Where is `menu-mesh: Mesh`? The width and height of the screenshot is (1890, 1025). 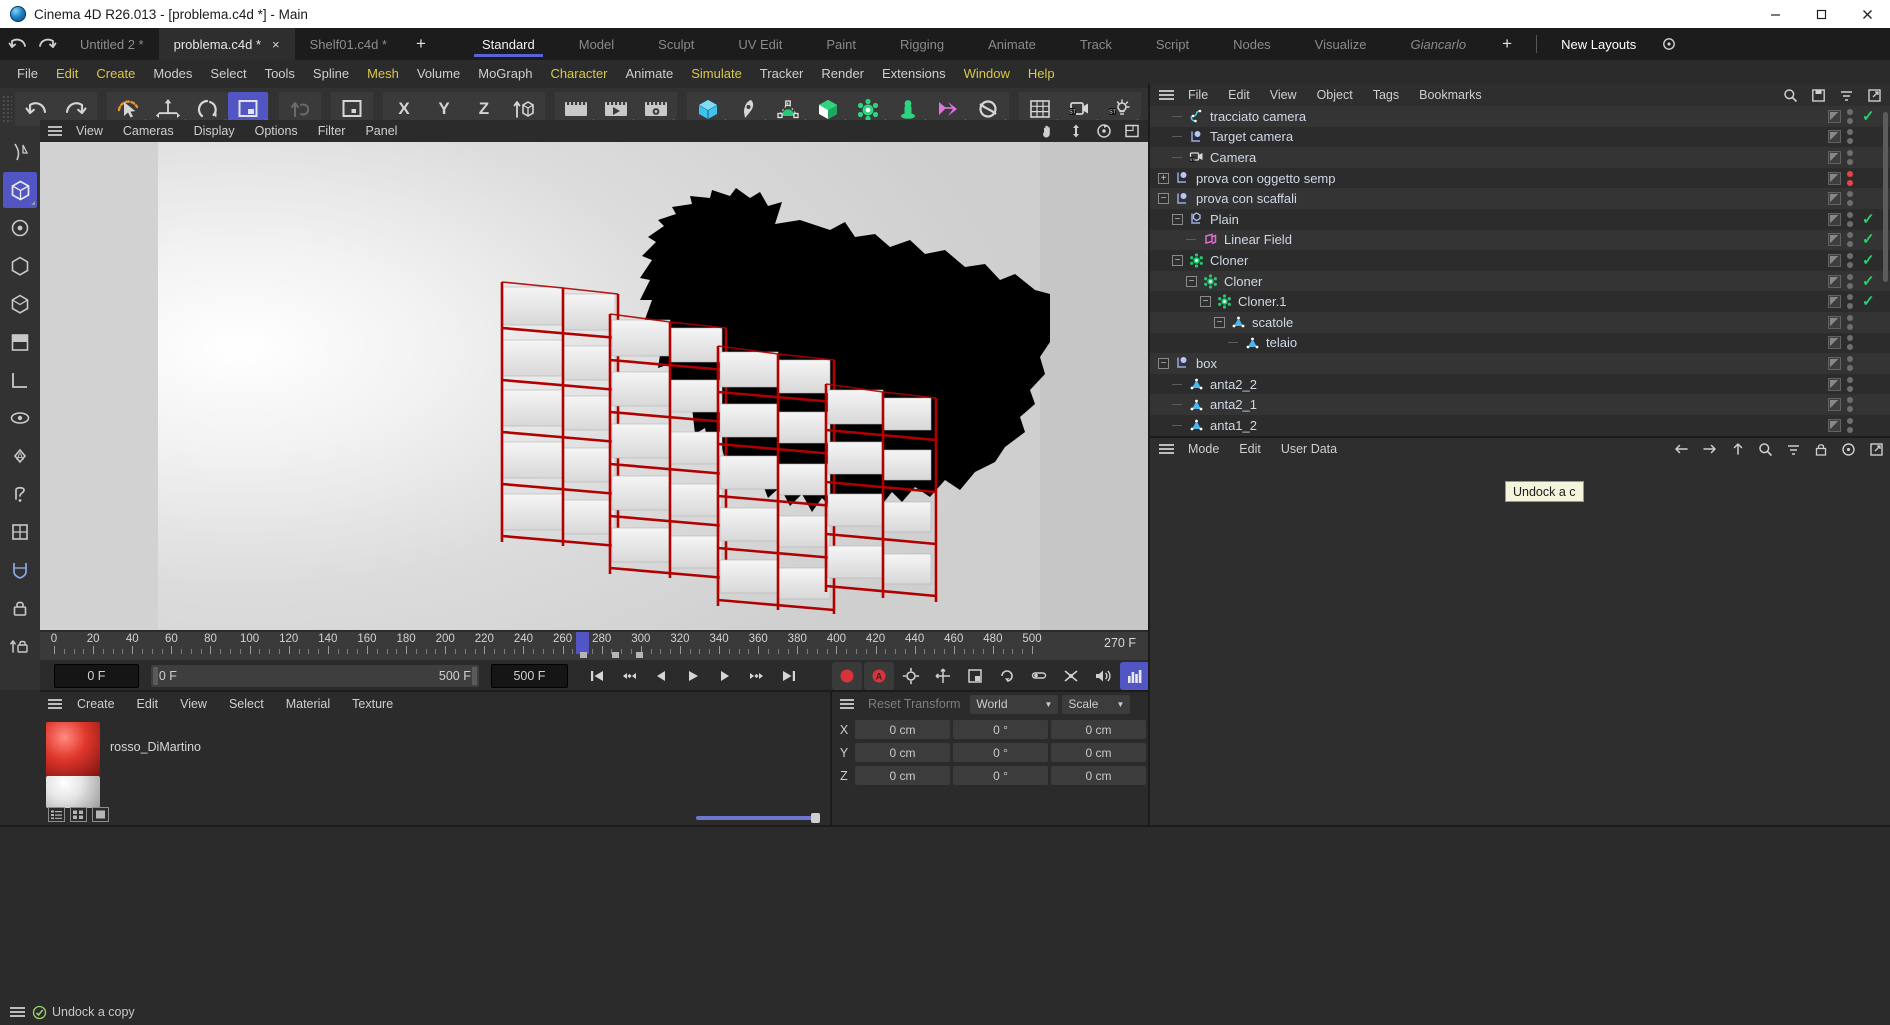 menu-mesh: Mesh is located at coordinates (383, 74).